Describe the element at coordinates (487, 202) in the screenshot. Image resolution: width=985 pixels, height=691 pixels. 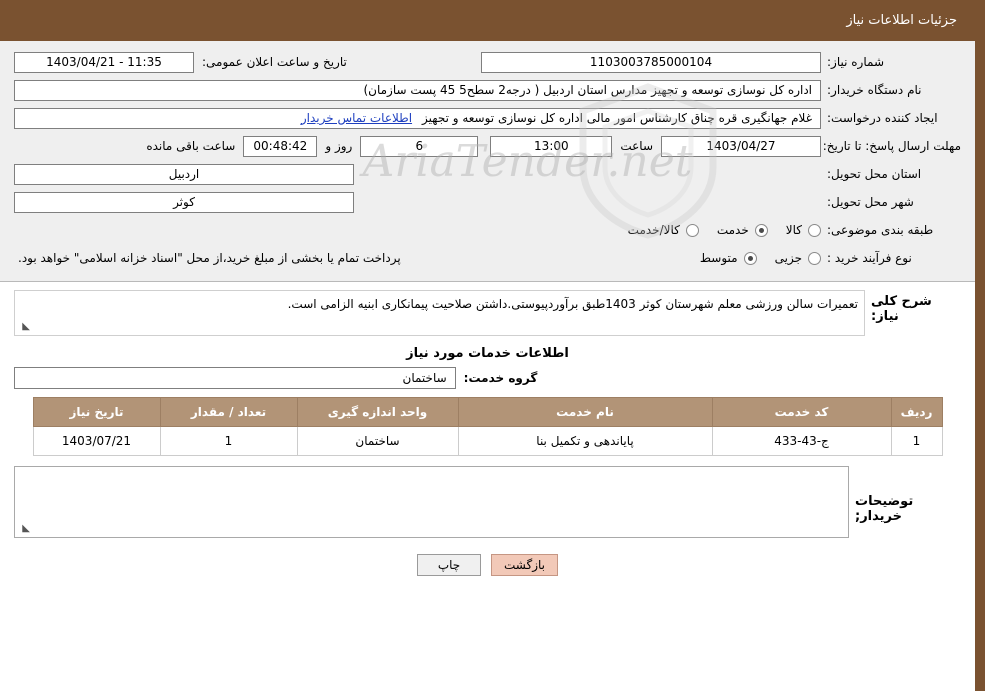
I see `row-city: شهر محل تحویل: کوثر` at that location.